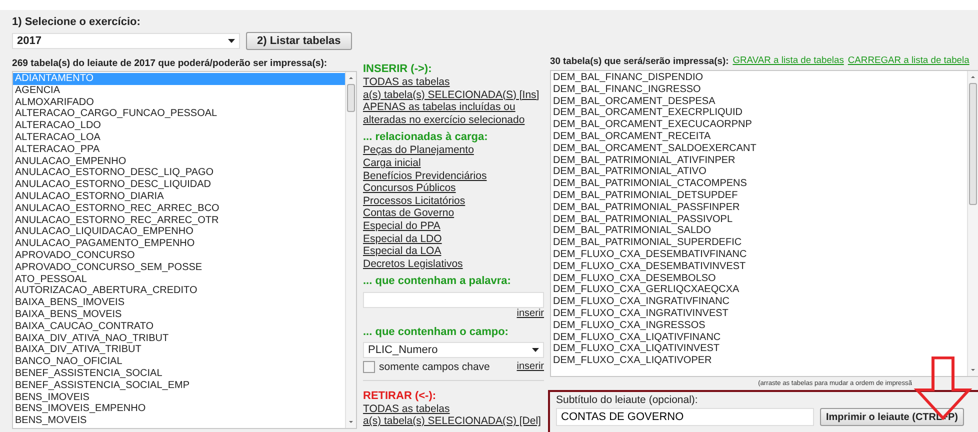 This screenshot has height=432, width=978. What do you see at coordinates (453, 188) in the screenshot?
I see `related-link: Concursos Públicos` at bounding box center [453, 188].